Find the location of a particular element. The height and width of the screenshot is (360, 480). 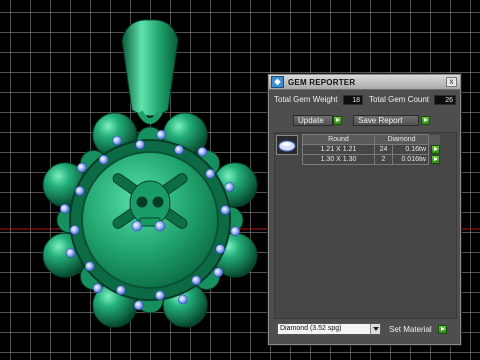

material-dropdown: Diamond (3.52 spg) is located at coordinates (329, 329).